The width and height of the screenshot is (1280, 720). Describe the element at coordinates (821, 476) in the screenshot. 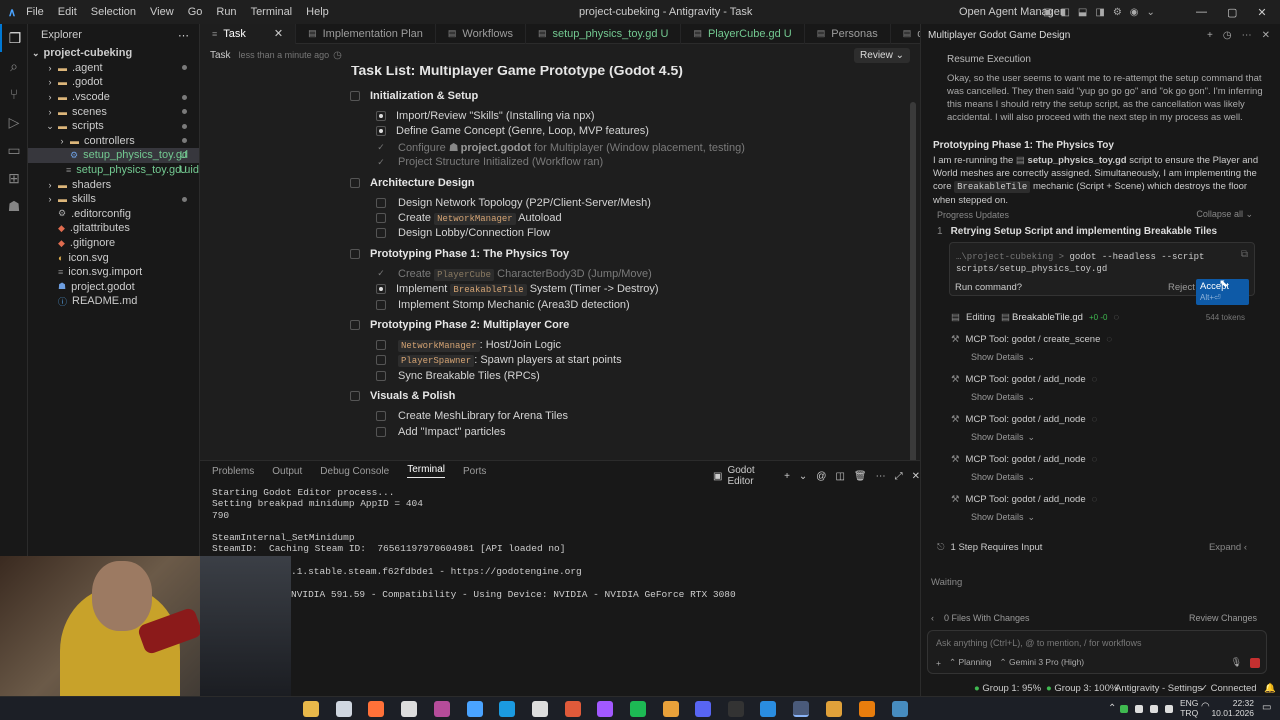

I see `mention-icon: @` at that location.